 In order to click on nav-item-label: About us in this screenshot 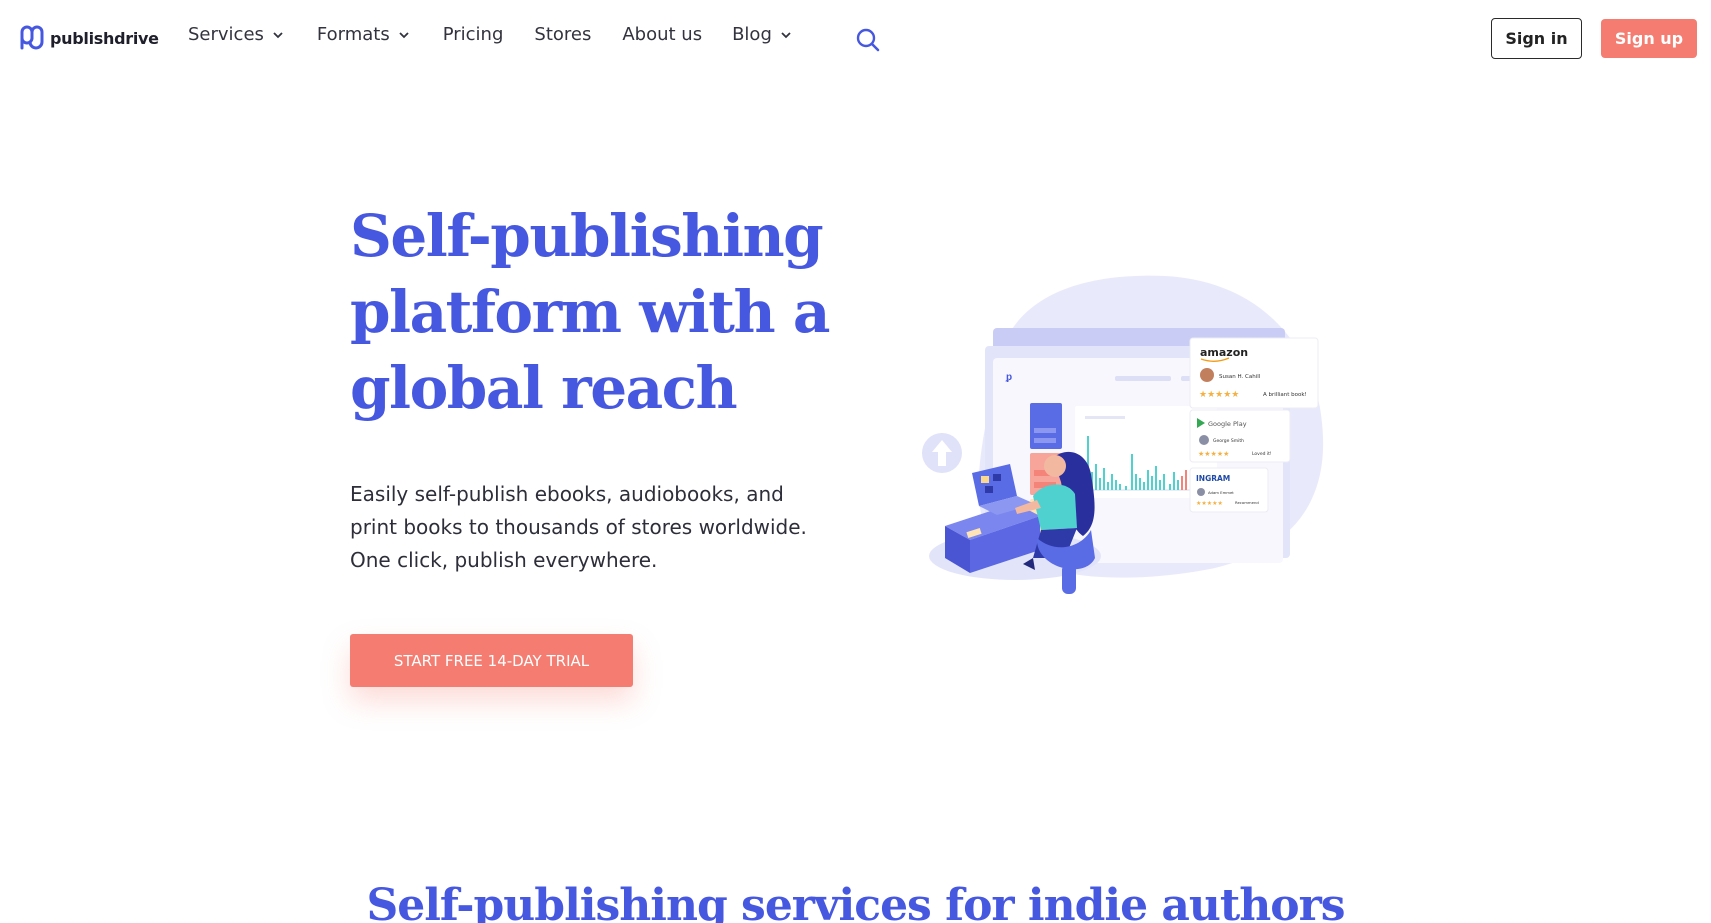, I will do `click(662, 34)`.